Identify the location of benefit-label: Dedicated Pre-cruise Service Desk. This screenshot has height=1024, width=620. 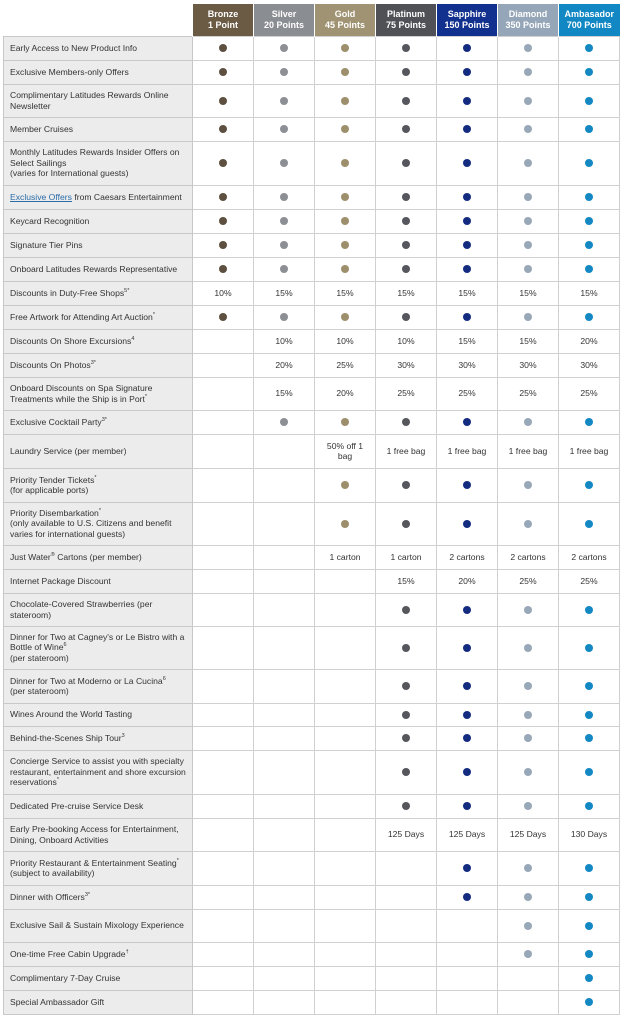
(98, 806).